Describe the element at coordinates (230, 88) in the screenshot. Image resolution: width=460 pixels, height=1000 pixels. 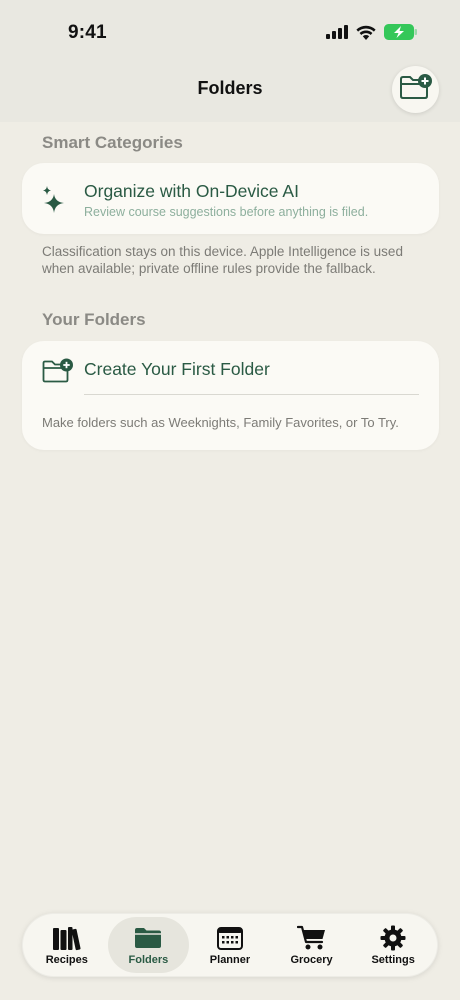
I see `page-title: Folders` at that location.